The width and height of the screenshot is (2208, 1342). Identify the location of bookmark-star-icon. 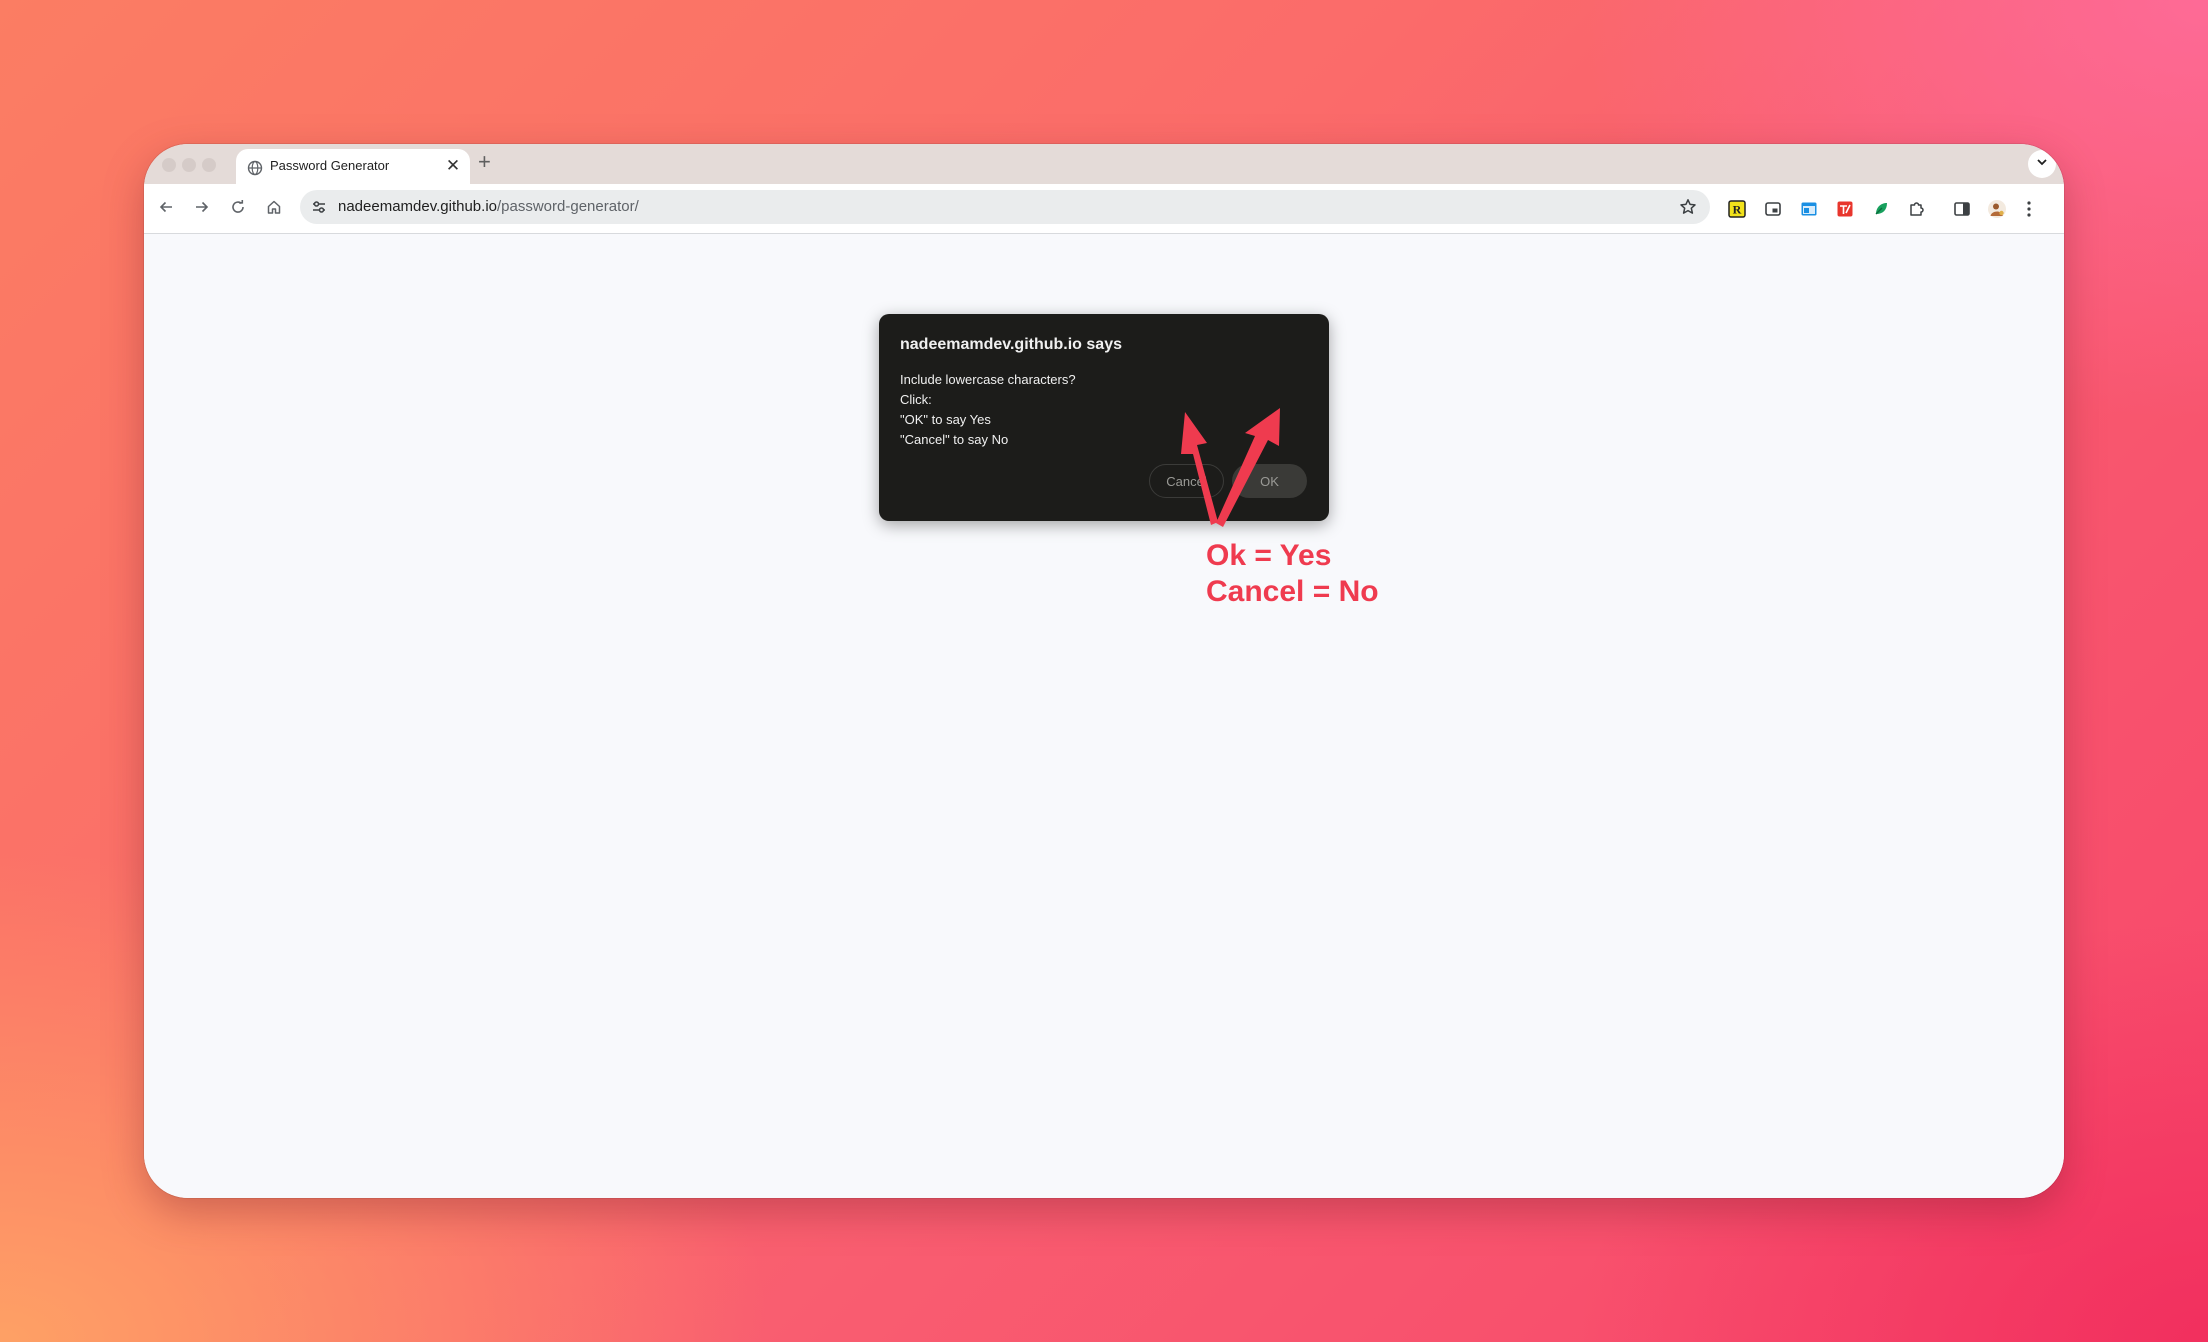
(1688, 207).